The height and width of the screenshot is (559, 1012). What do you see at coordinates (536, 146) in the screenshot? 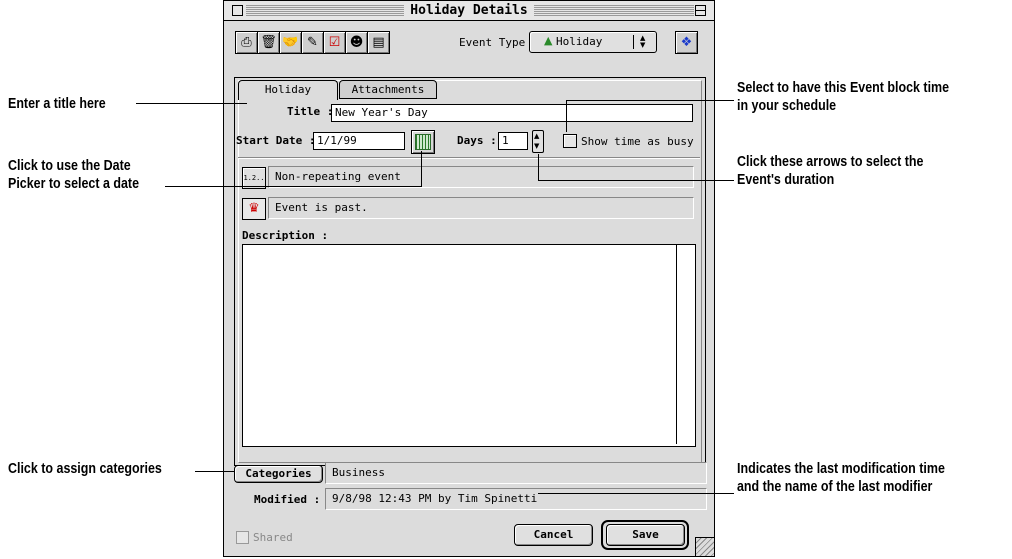
I see `down-arrow-icon: ▼` at bounding box center [536, 146].